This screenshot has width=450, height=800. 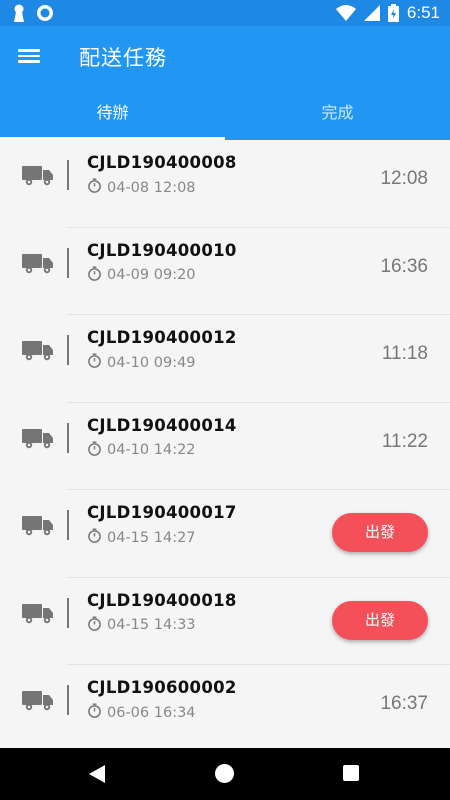 I want to click on battery-charging-icon, so click(x=393, y=13).